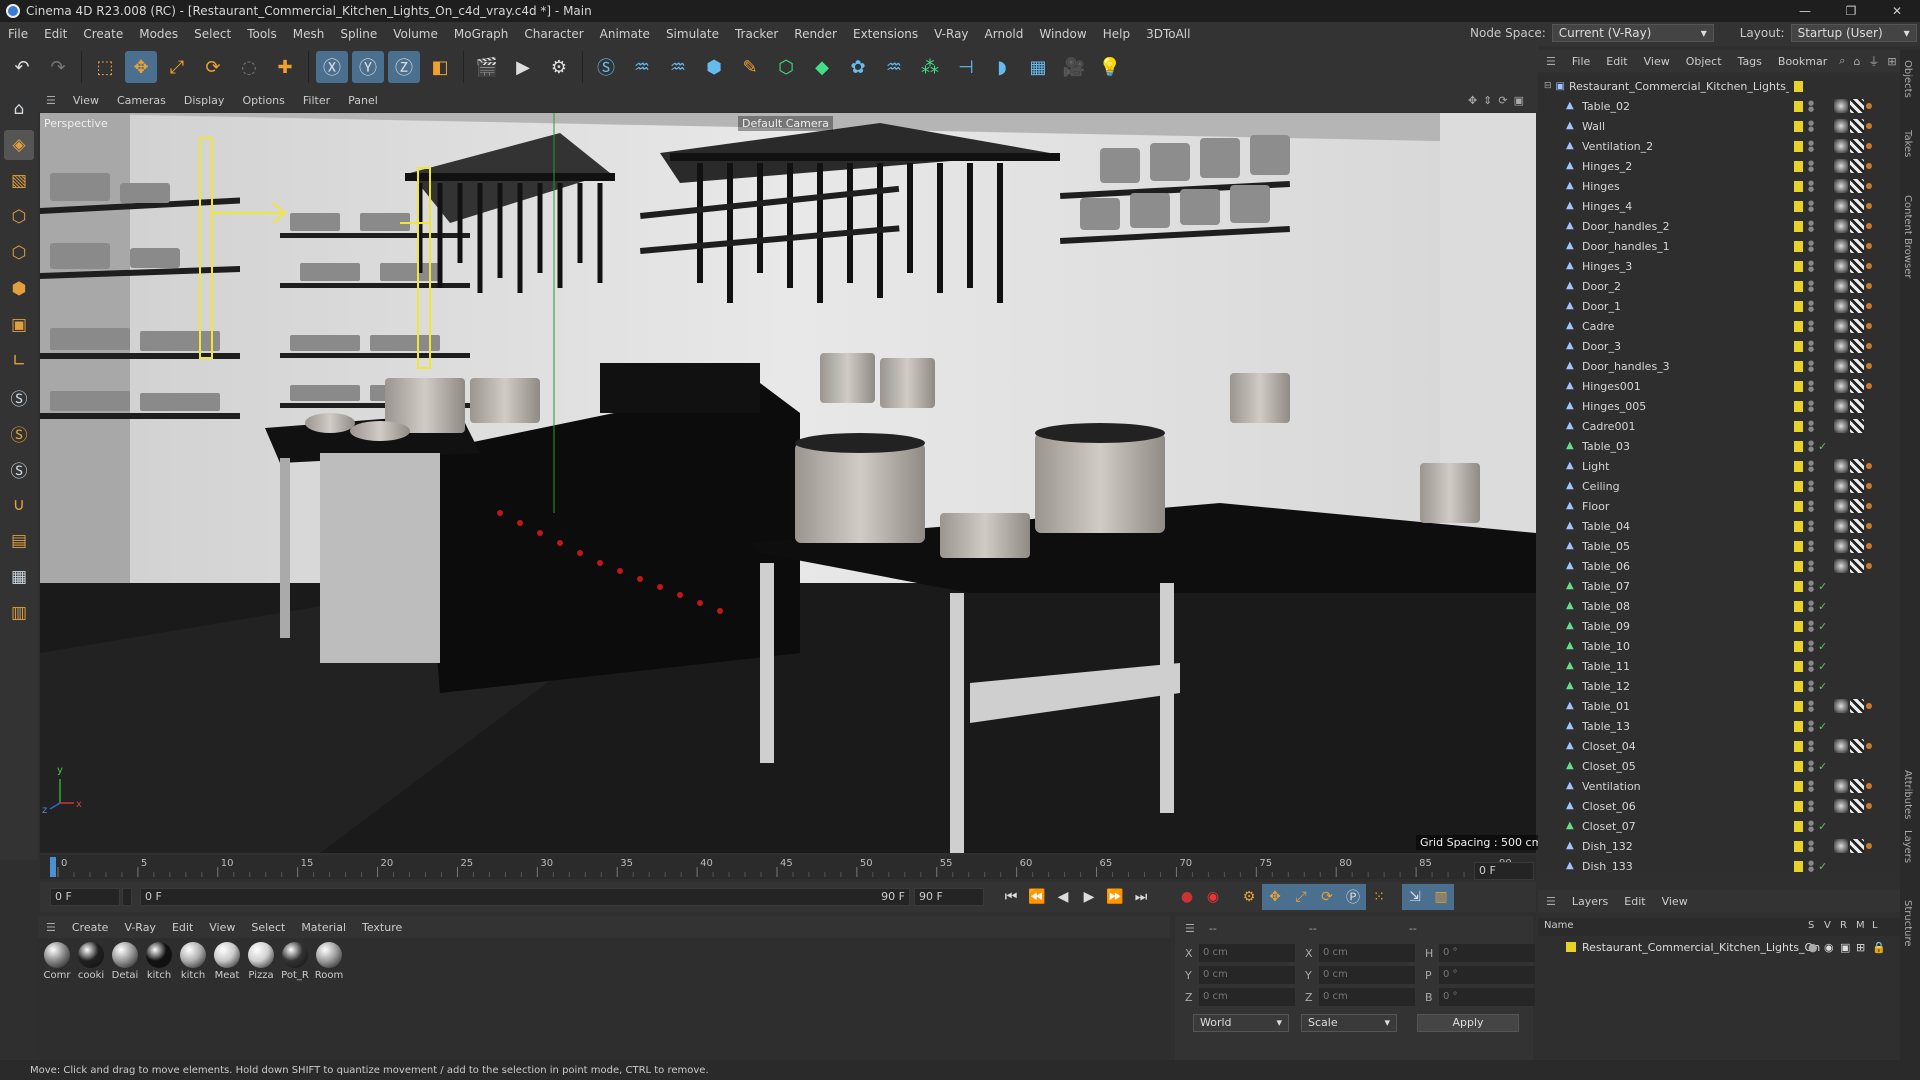 This screenshot has height=1080, width=1920. What do you see at coordinates (1719, 526) in the screenshot?
I see `object-row: ▲ Table_04 ● ●` at bounding box center [1719, 526].